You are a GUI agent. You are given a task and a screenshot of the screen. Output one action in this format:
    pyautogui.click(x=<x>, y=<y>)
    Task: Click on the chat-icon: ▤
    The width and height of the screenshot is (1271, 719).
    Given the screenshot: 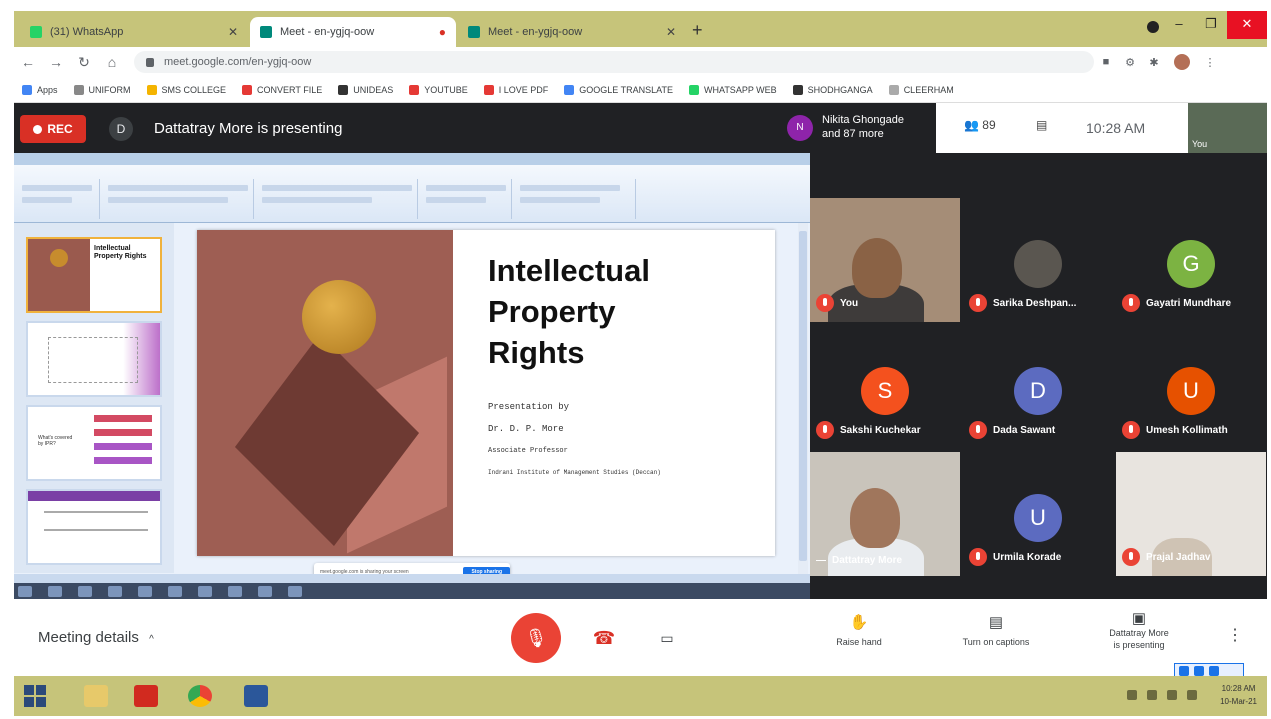 What is the action you would take?
    pyautogui.click(x=1041, y=125)
    